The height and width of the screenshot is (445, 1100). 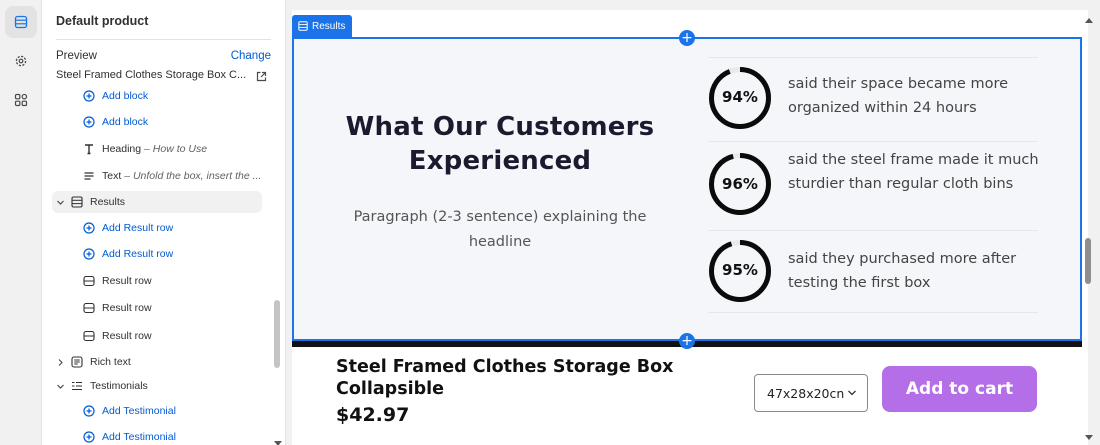 I want to click on tree-item-label: Results, so click(x=108, y=202).